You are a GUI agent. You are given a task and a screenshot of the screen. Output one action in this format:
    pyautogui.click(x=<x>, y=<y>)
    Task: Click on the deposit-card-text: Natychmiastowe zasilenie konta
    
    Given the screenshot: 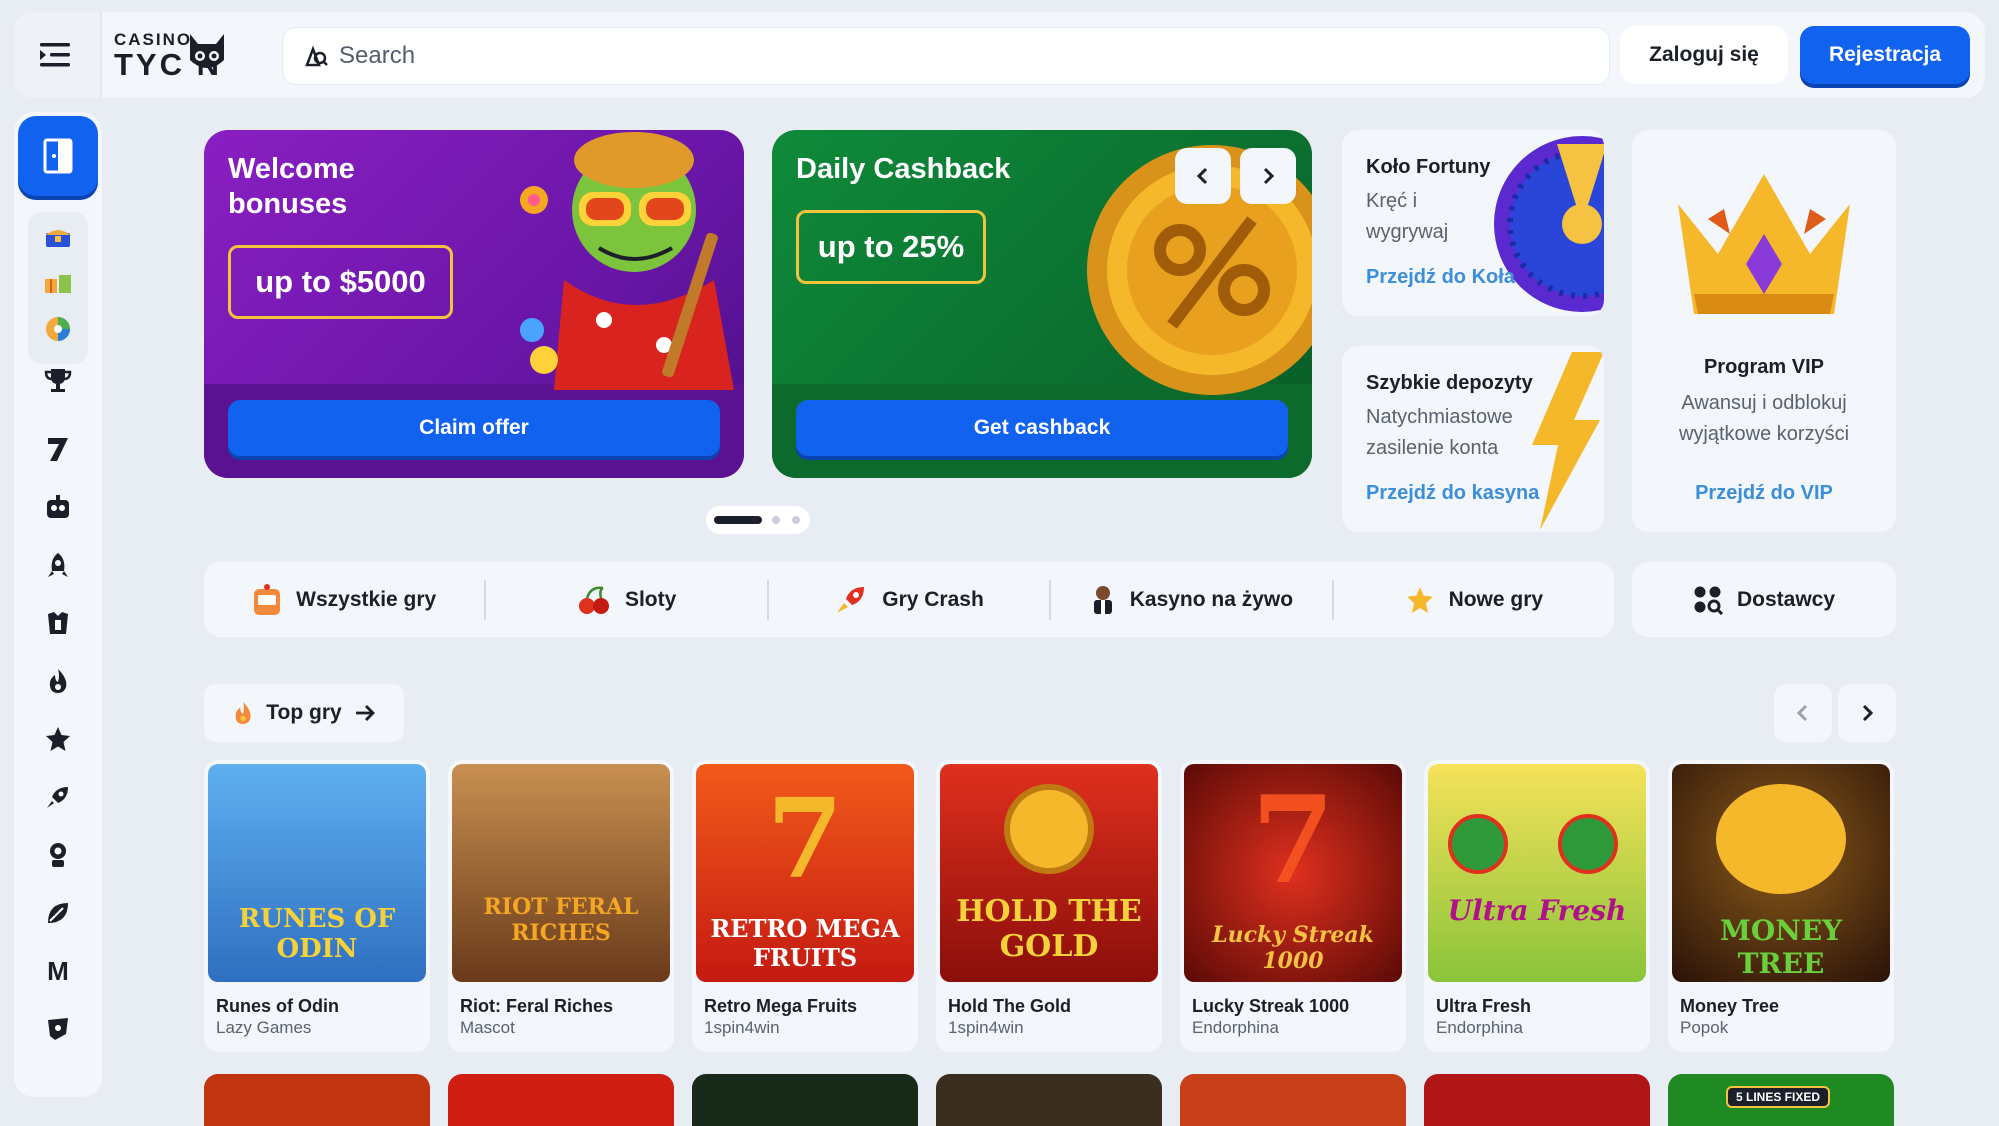 What is the action you would take?
    pyautogui.click(x=1439, y=432)
    